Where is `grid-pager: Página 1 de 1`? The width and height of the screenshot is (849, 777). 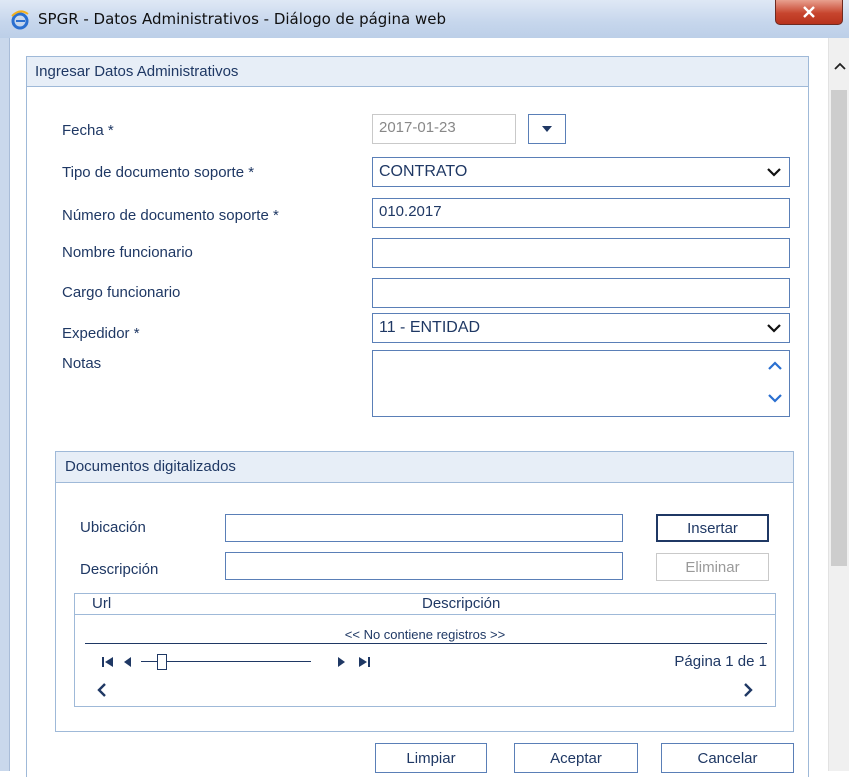
grid-pager: Página 1 de 1 is located at coordinates (425, 662).